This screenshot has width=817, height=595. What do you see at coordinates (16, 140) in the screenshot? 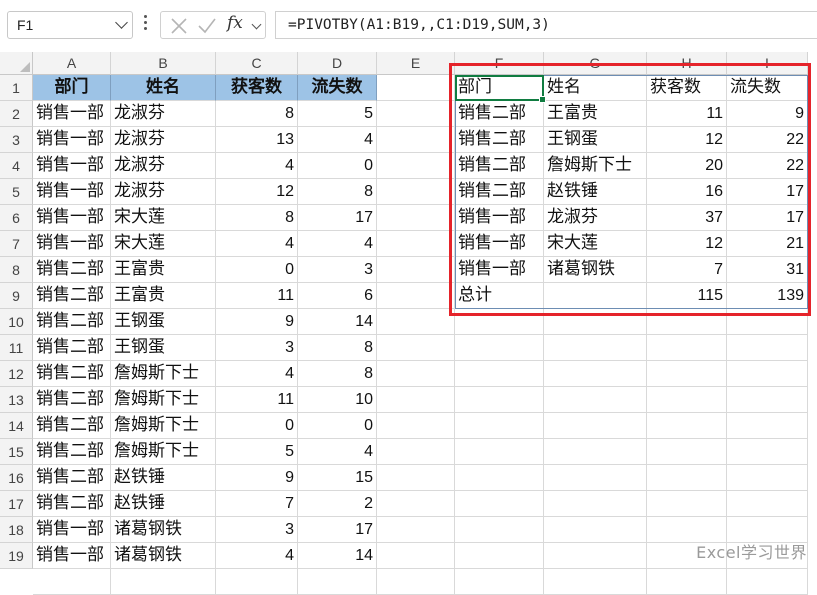
I see `row-header-3: 3` at bounding box center [16, 140].